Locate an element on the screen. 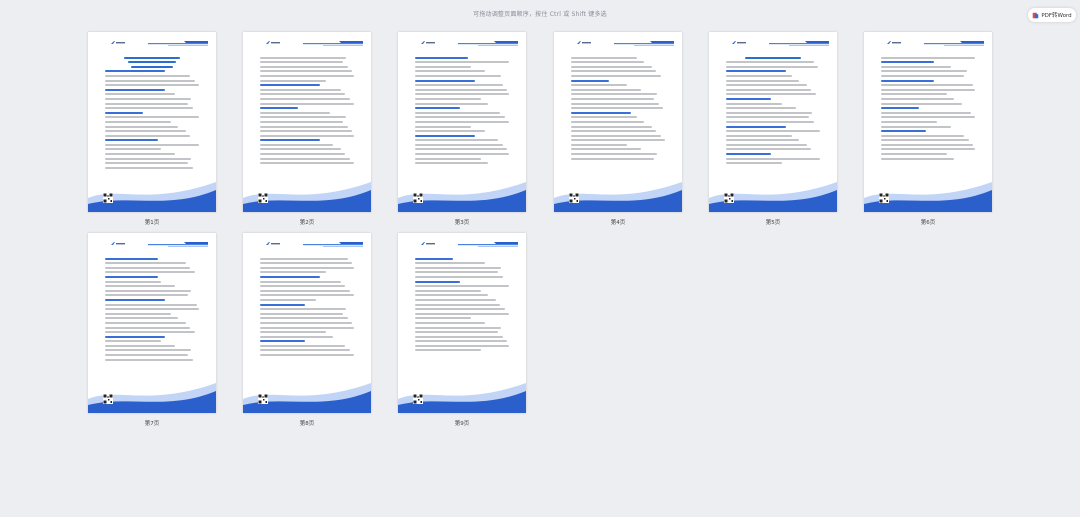 The image size is (1080, 517). page-number-label: 第1页 is located at coordinates (152, 223).